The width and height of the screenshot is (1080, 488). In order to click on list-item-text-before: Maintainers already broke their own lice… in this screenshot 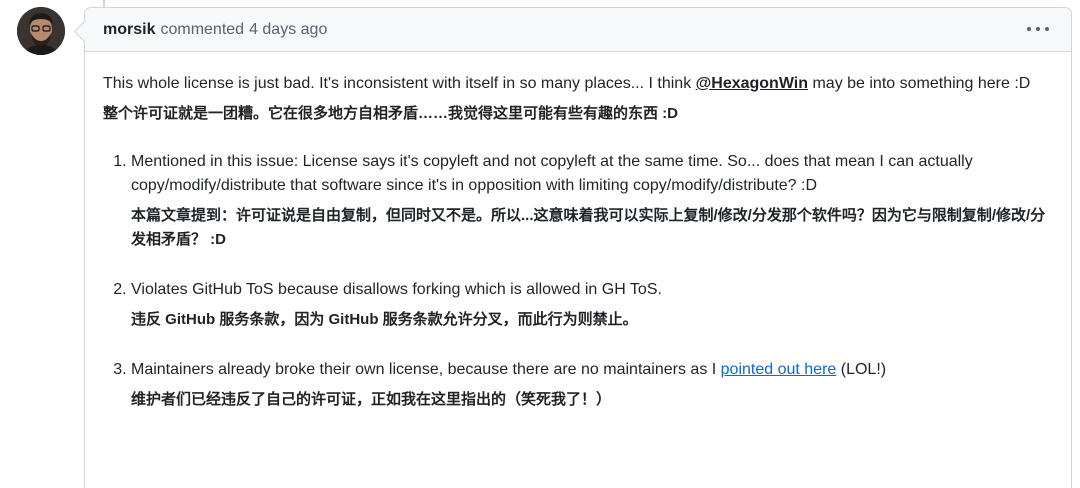, I will do `click(426, 369)`.